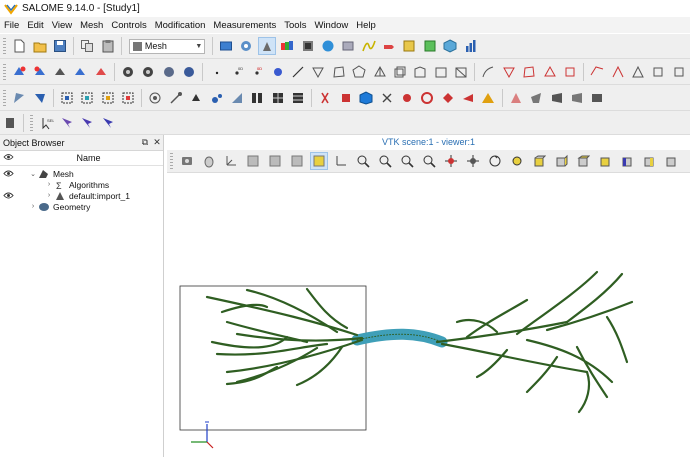  What do you see at coordinates (427, 98) in the screenshot?
I see `orientation-icon` at bounding box center [427, 98].